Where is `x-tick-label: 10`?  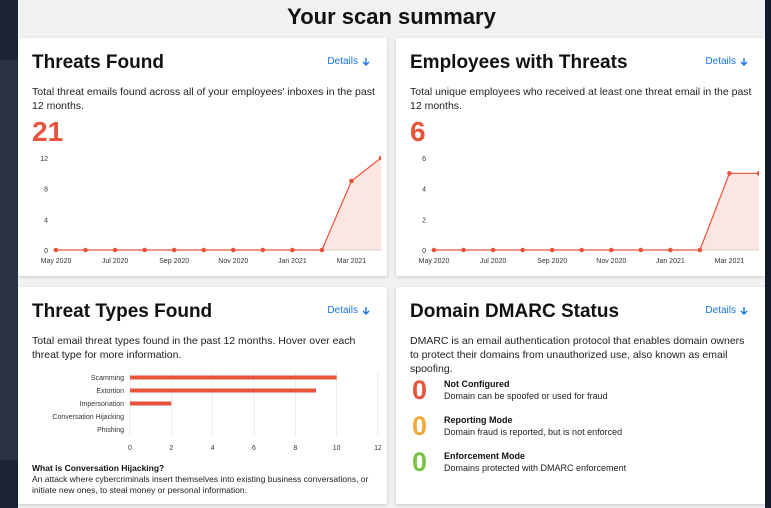 x-tick-label: 10 is located at coordinates (337, 448).